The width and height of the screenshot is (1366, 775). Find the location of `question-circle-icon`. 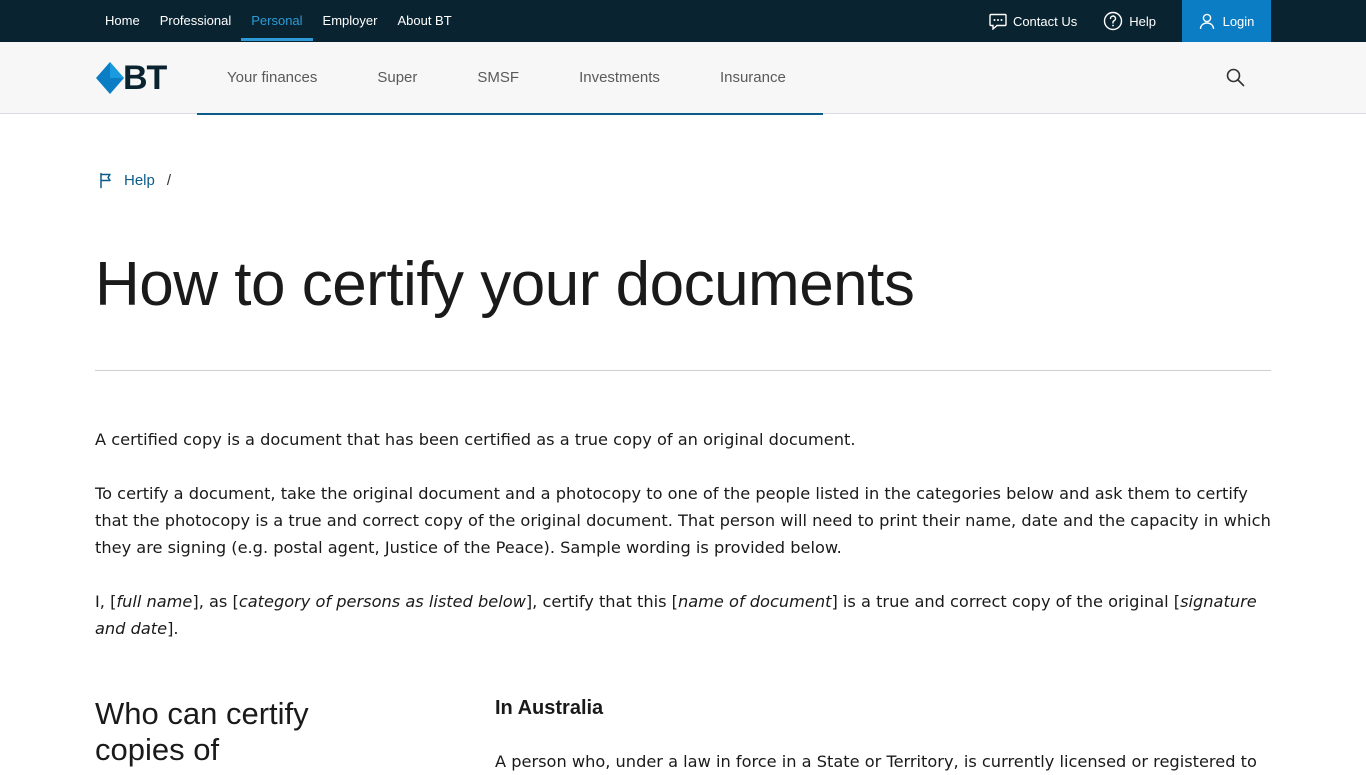

question-circle-icon is located at coordinates (1113, 21).